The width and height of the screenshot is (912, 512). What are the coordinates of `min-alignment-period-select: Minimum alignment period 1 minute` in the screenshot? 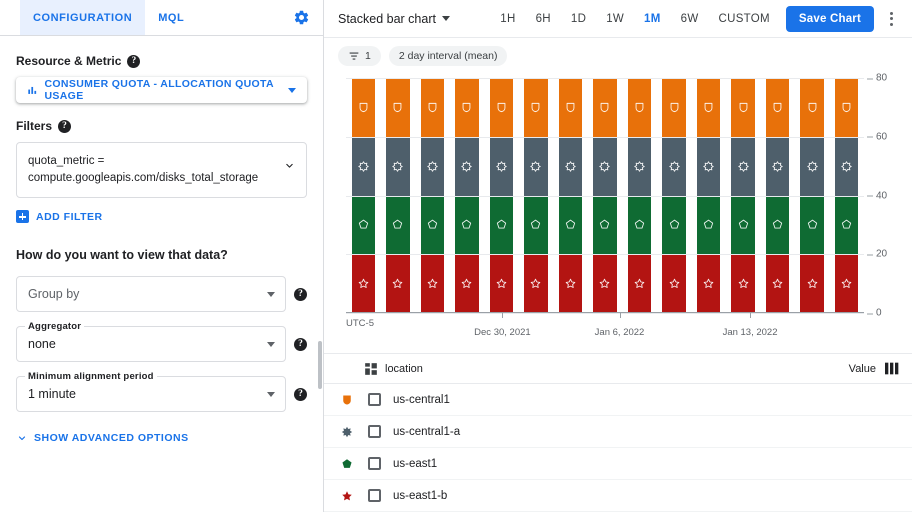 It's located at (151, 391).